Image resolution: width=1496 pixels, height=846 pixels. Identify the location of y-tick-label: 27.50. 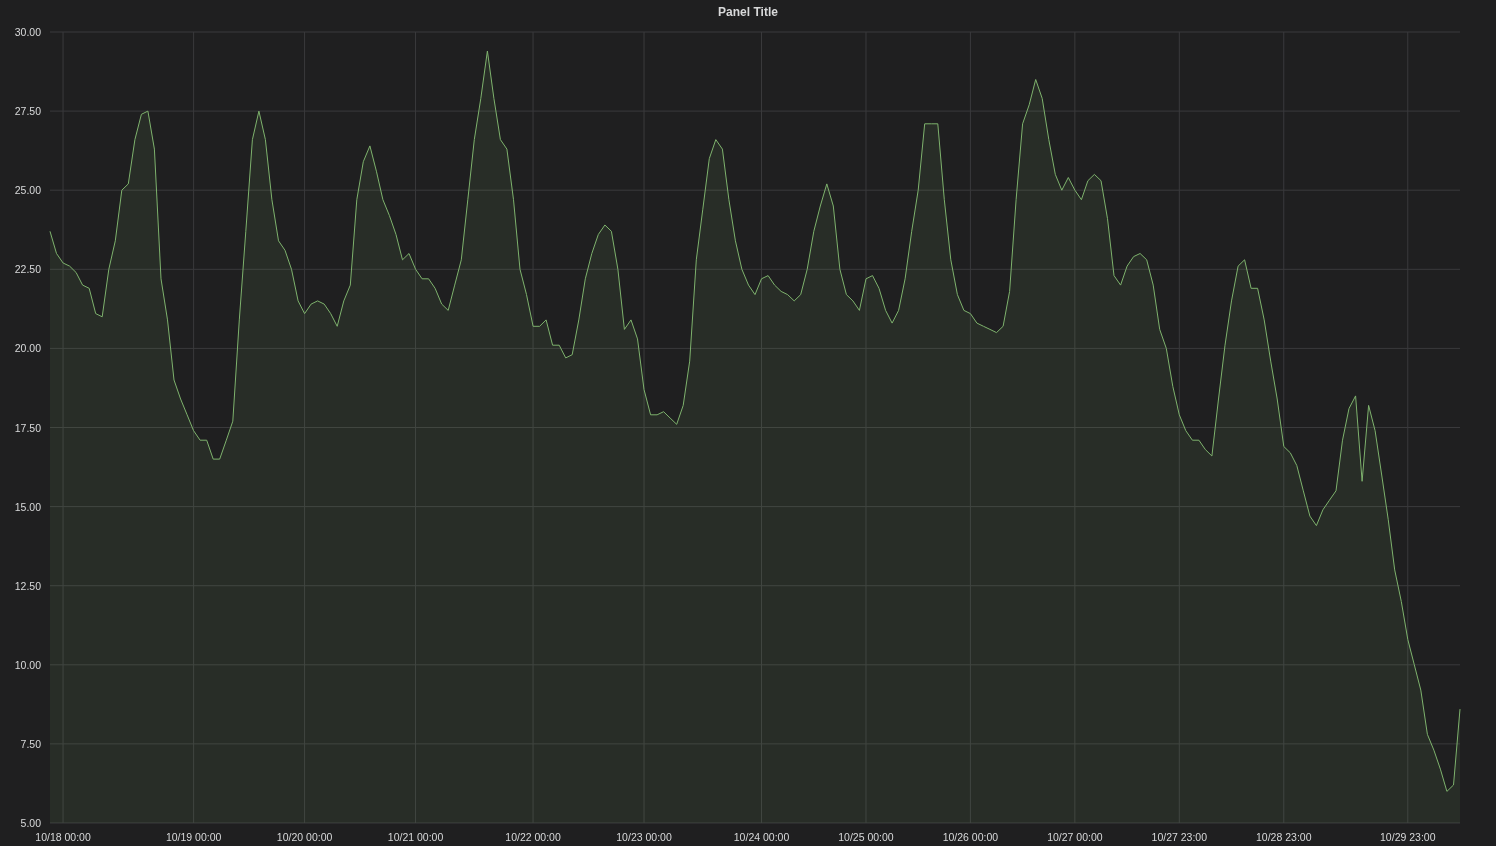
(27, 111).